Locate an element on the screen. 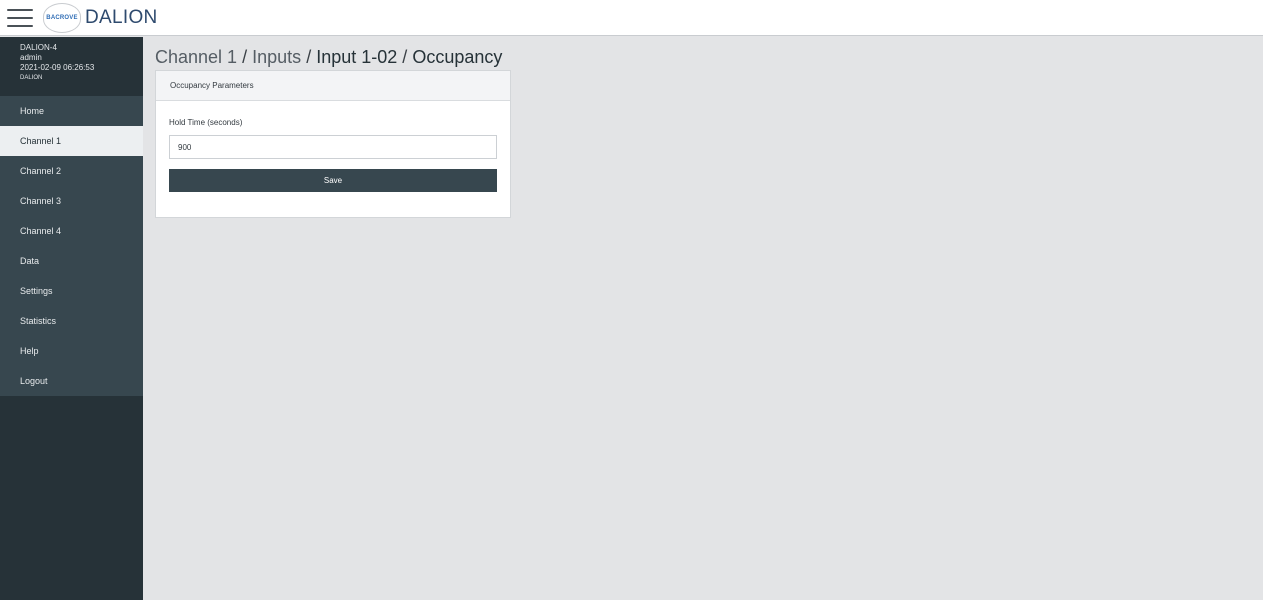 The image size is (1263, 600). sidebar-item-channel-3: Channel 3 is located at coordinates (71, 201).